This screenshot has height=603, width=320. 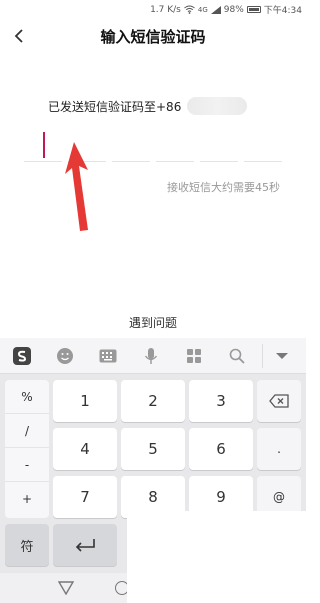 I want to click on problem-link: 遇到问题, so click(x=153, y=322).